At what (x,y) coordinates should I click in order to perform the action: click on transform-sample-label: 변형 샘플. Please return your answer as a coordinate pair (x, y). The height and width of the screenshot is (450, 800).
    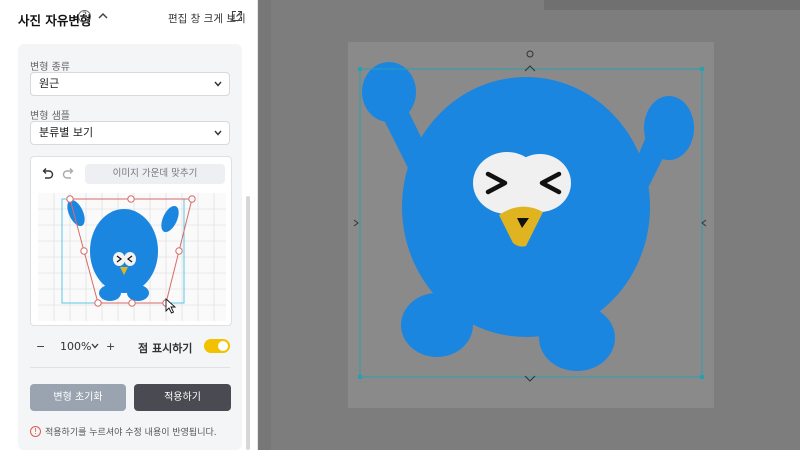
    Looking at the image, I should click on (50, 116).